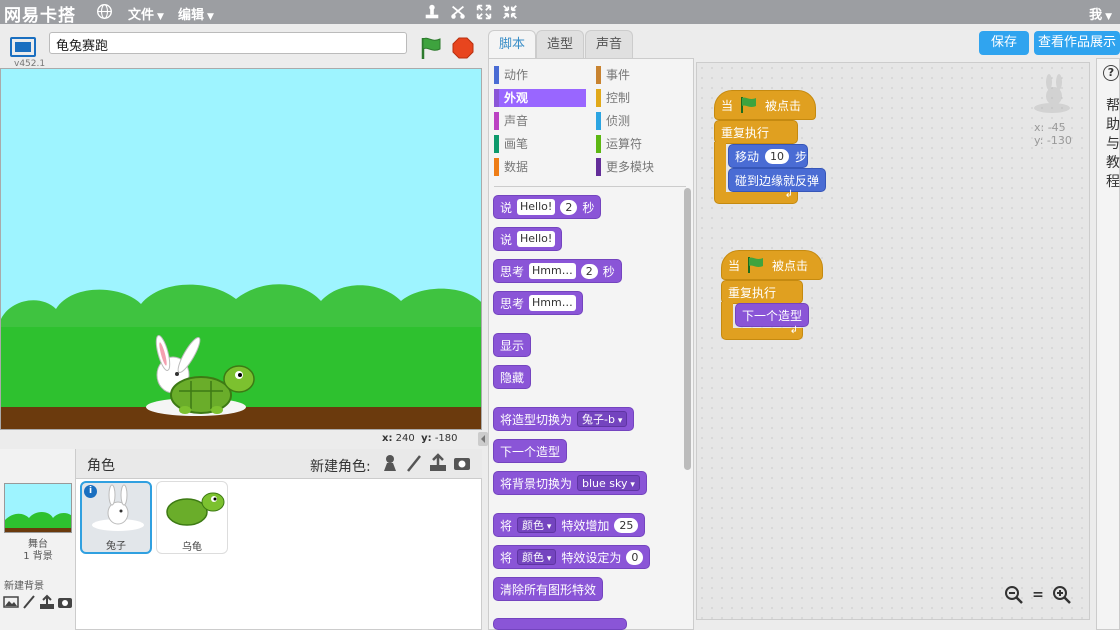 The image size is (1120, 630). What do you see at coordinates (540, 167) in the screenshot?
I see `category-data: 数据` at bounding box center [540, 167].